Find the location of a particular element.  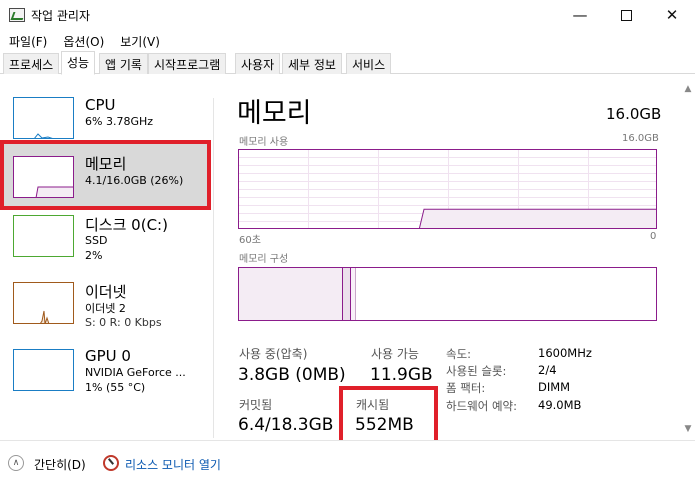

minimize-icon: — is located at coordinates (580, 15).